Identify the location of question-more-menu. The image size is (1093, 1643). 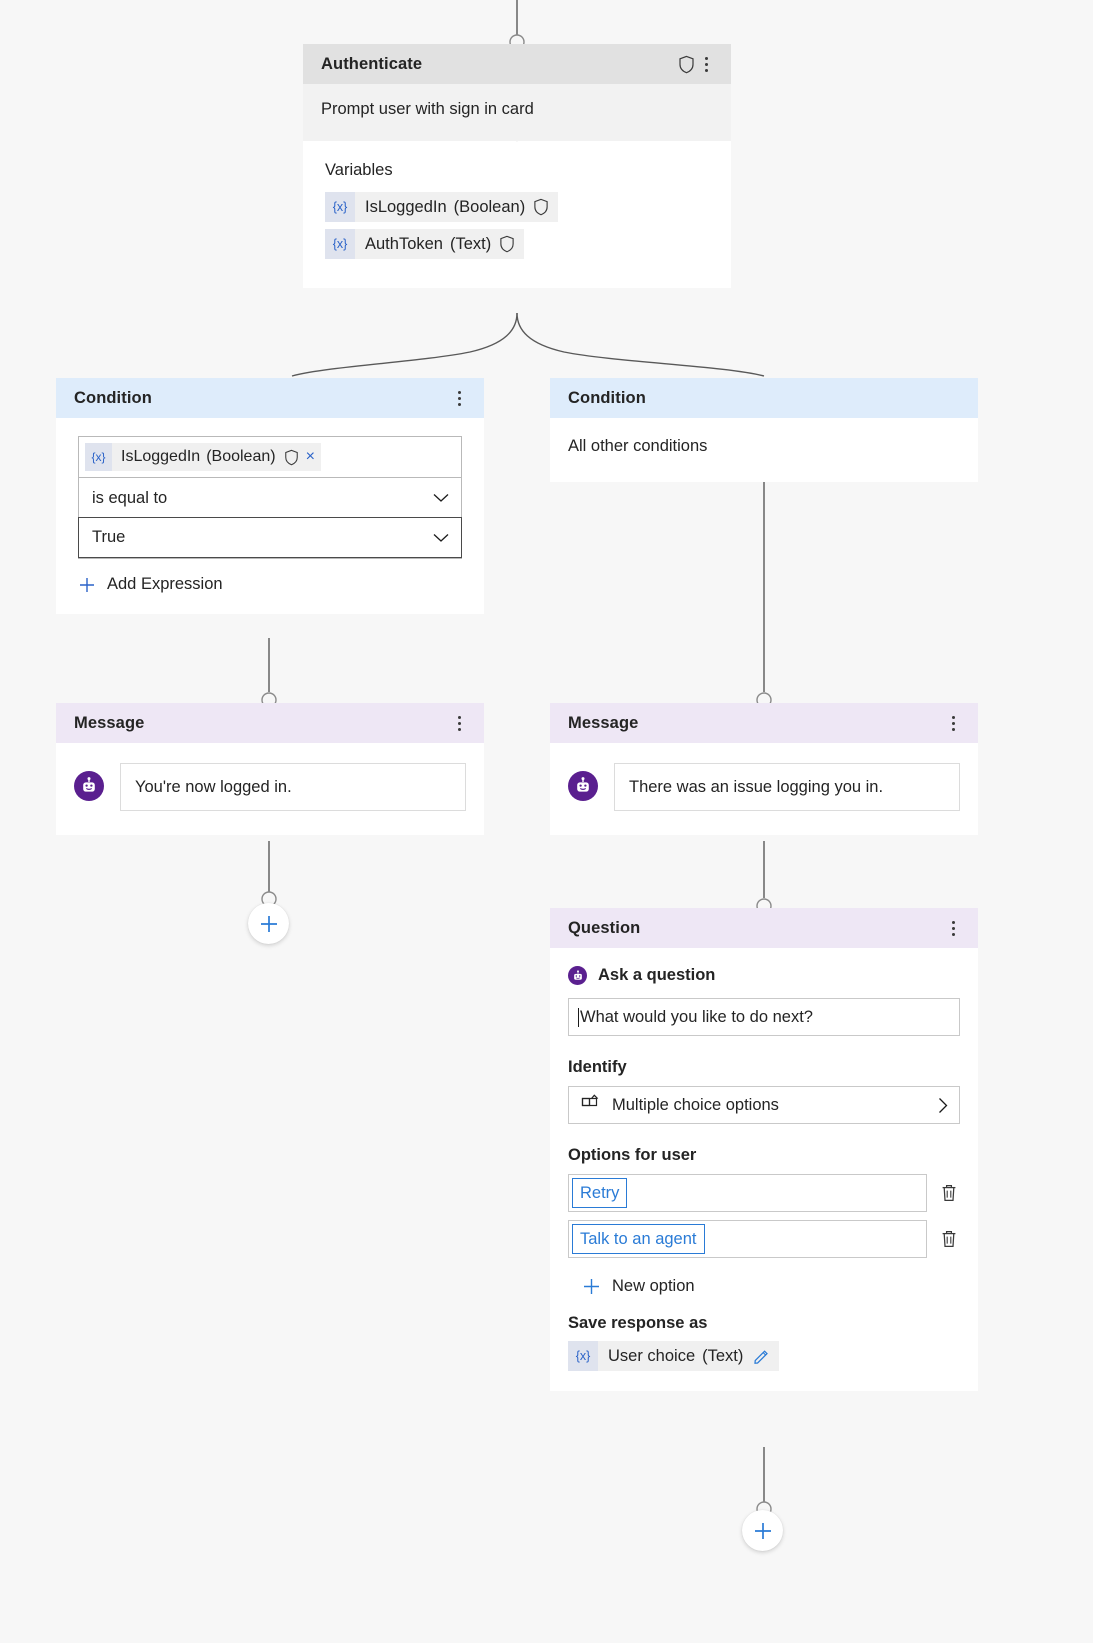
(953, 928).